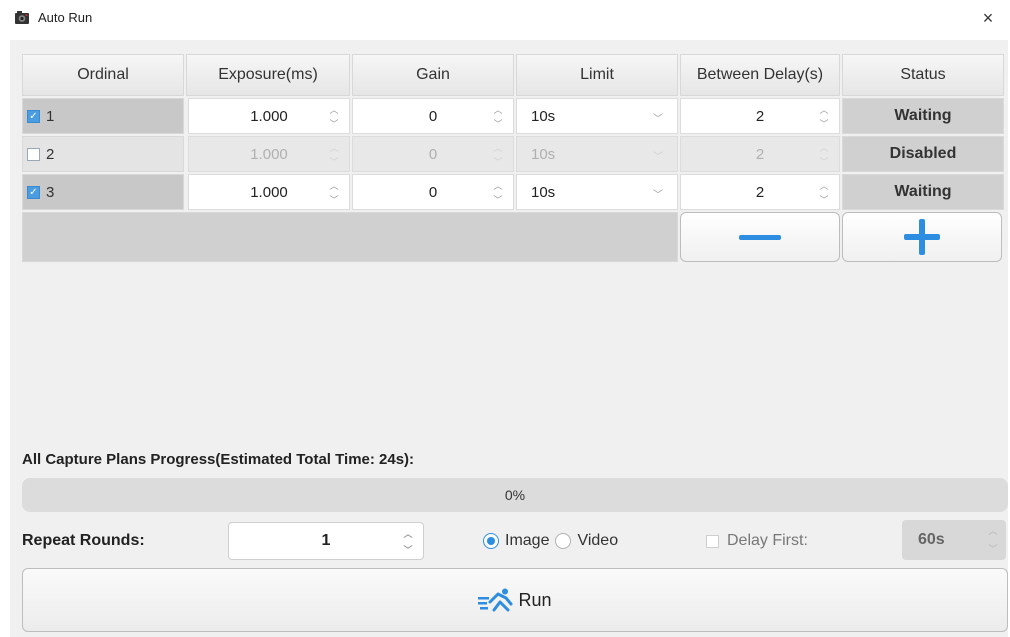  I want to click on run-label: Run, so click(535, 599).